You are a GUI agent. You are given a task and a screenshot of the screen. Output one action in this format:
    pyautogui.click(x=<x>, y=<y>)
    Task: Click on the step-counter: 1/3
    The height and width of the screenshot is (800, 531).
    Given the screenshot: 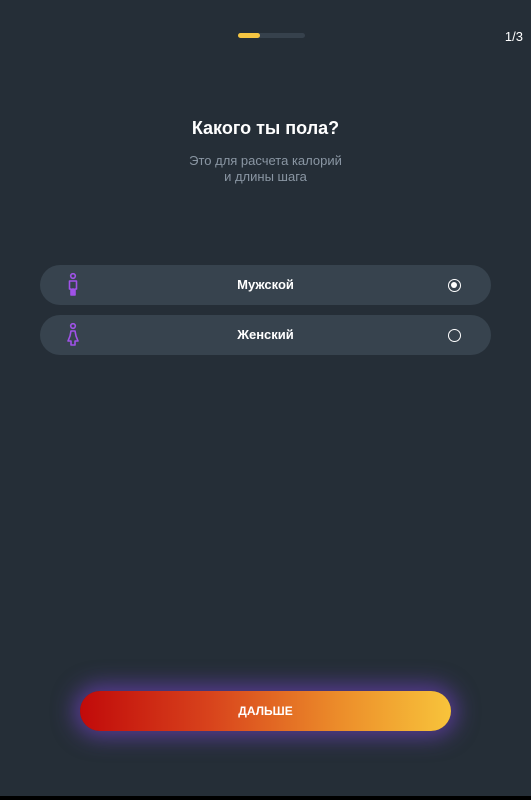 What is the action you would take?
    pyautogui.click(x=513, y=36)
    